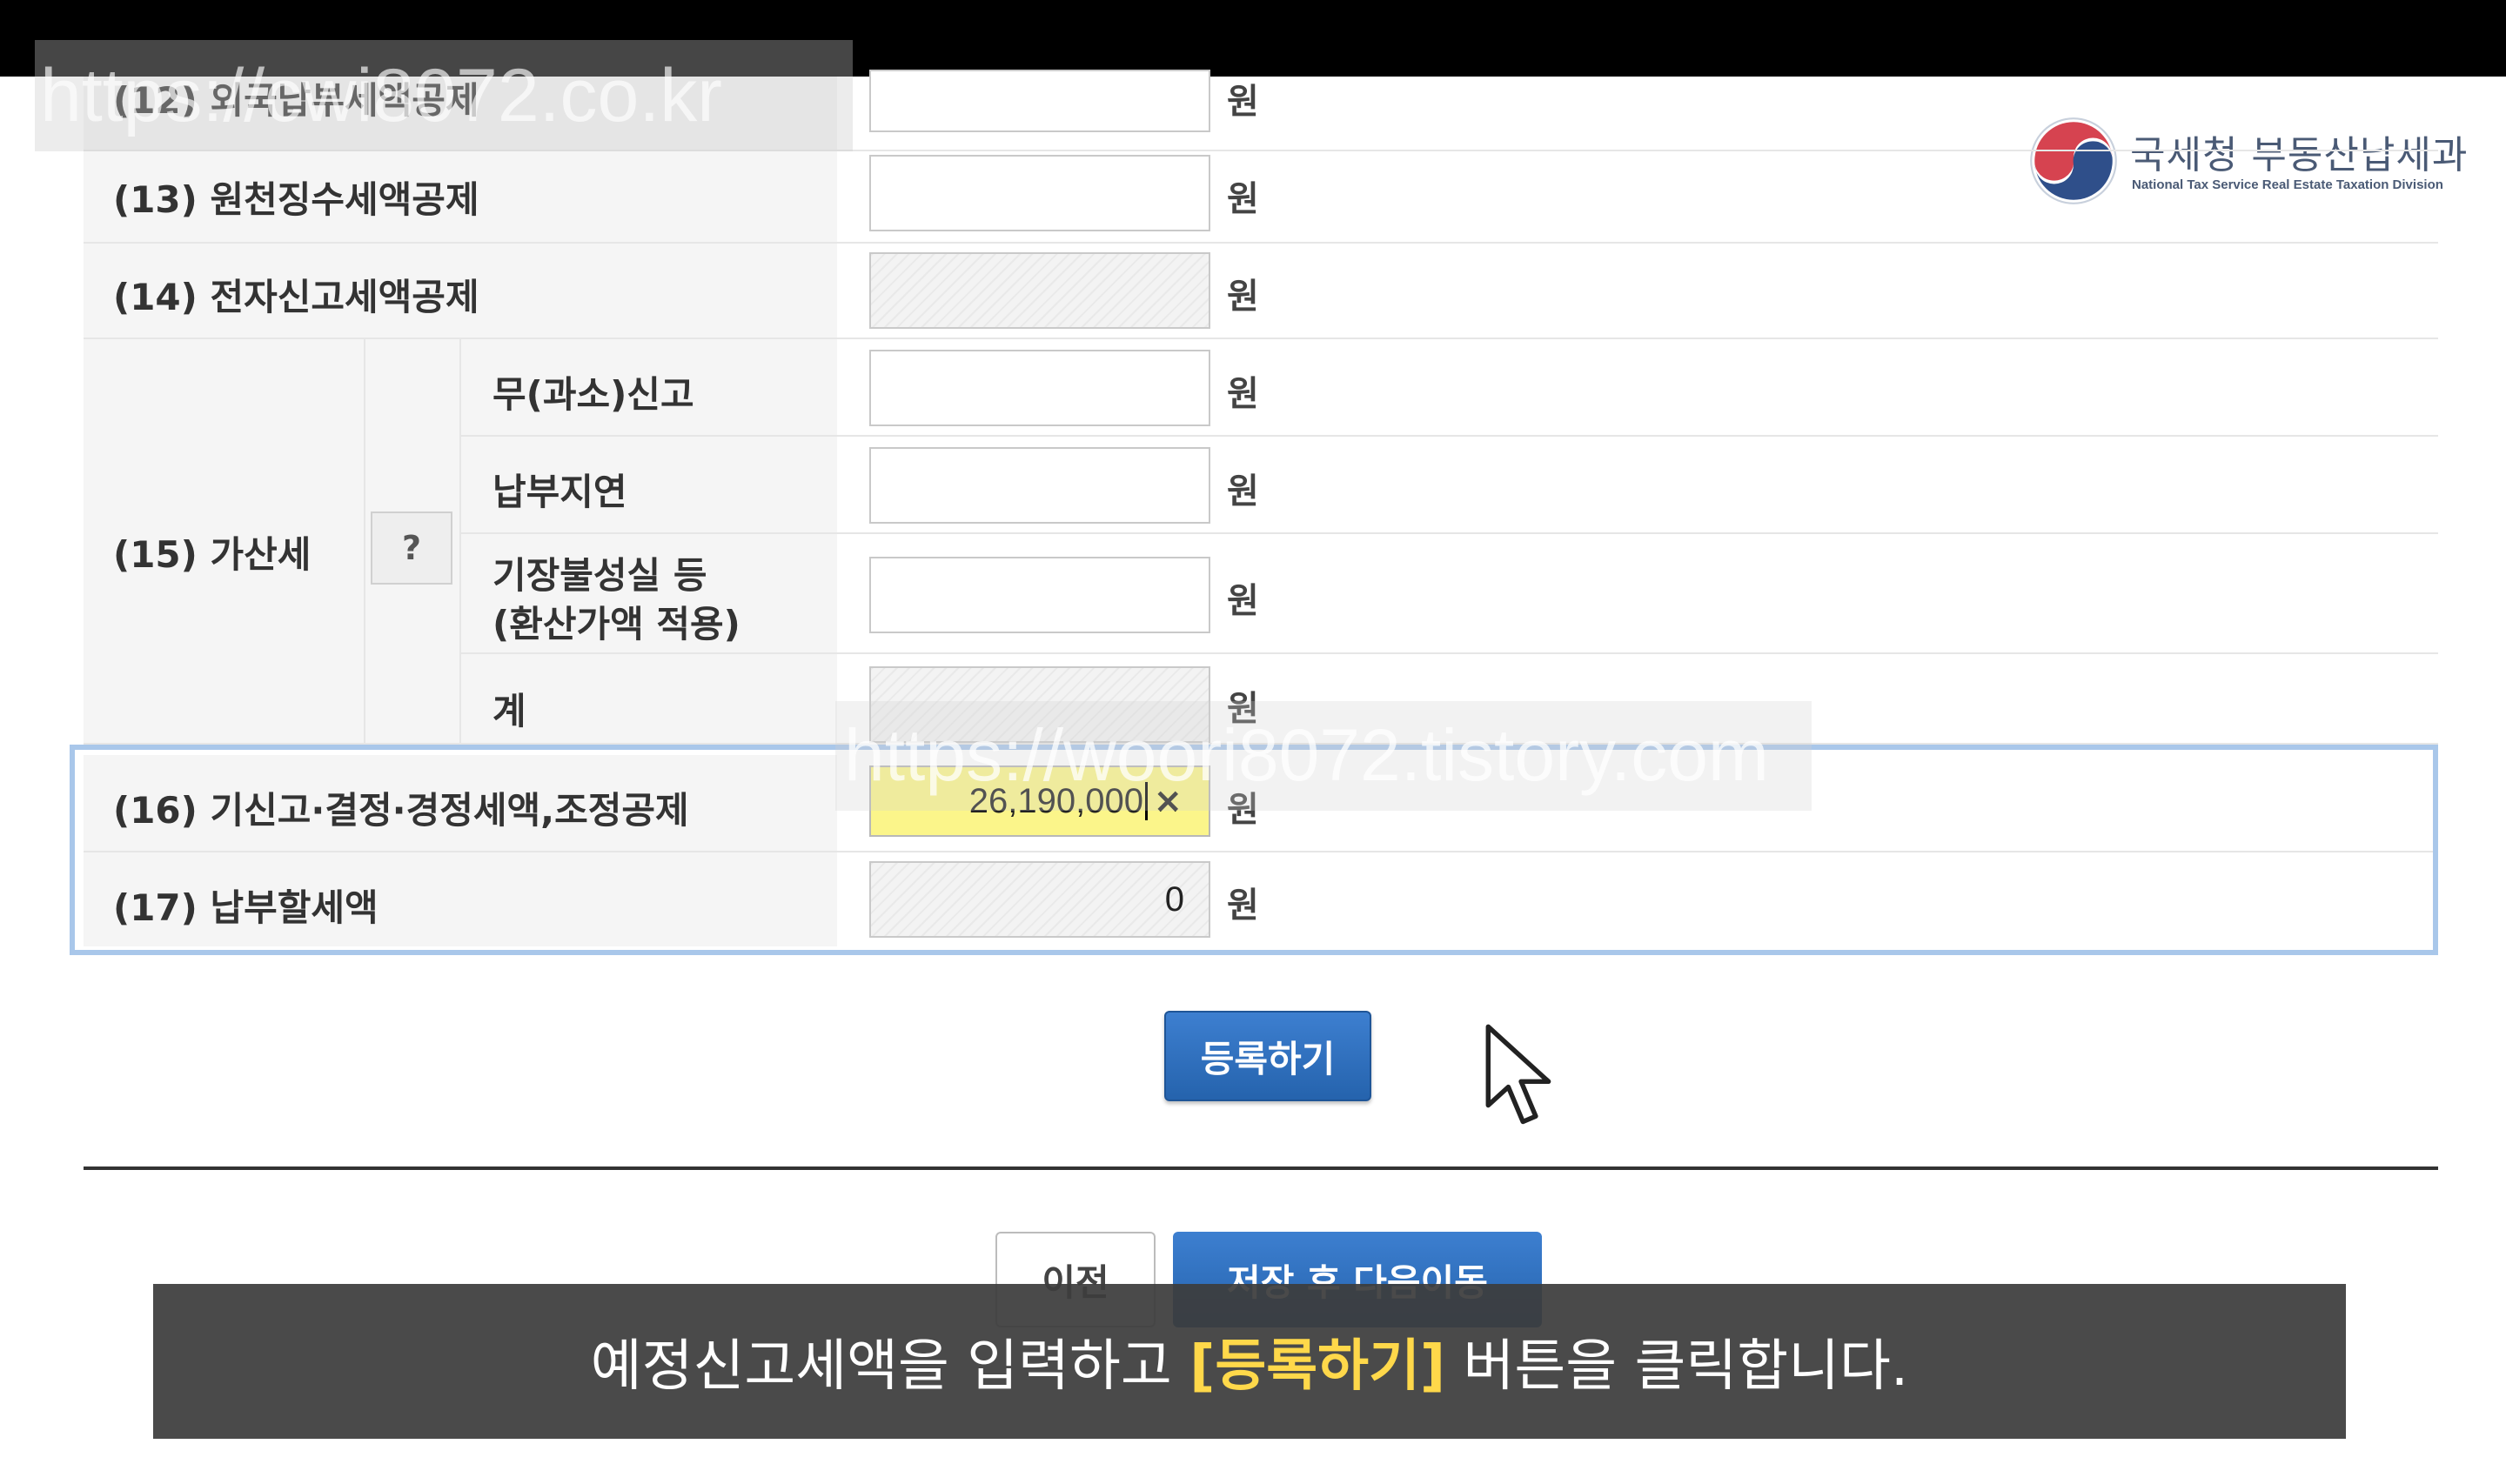 The width and height of the screenshot is (2506, 1484). What do you see at coordinates (1243, 906) in the screenshot?
I see `row-17-unit: 원` at bounding box center [1243, 906].